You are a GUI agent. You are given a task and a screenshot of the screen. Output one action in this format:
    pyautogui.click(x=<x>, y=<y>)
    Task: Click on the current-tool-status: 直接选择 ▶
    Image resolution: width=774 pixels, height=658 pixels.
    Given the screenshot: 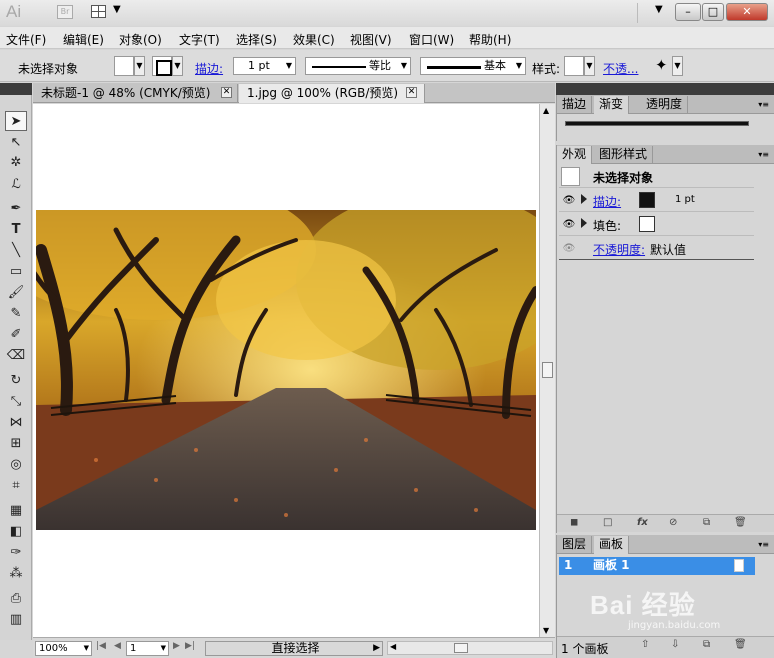 What is the action you would take?
    pyautogui.click(x=294, y=648)
    